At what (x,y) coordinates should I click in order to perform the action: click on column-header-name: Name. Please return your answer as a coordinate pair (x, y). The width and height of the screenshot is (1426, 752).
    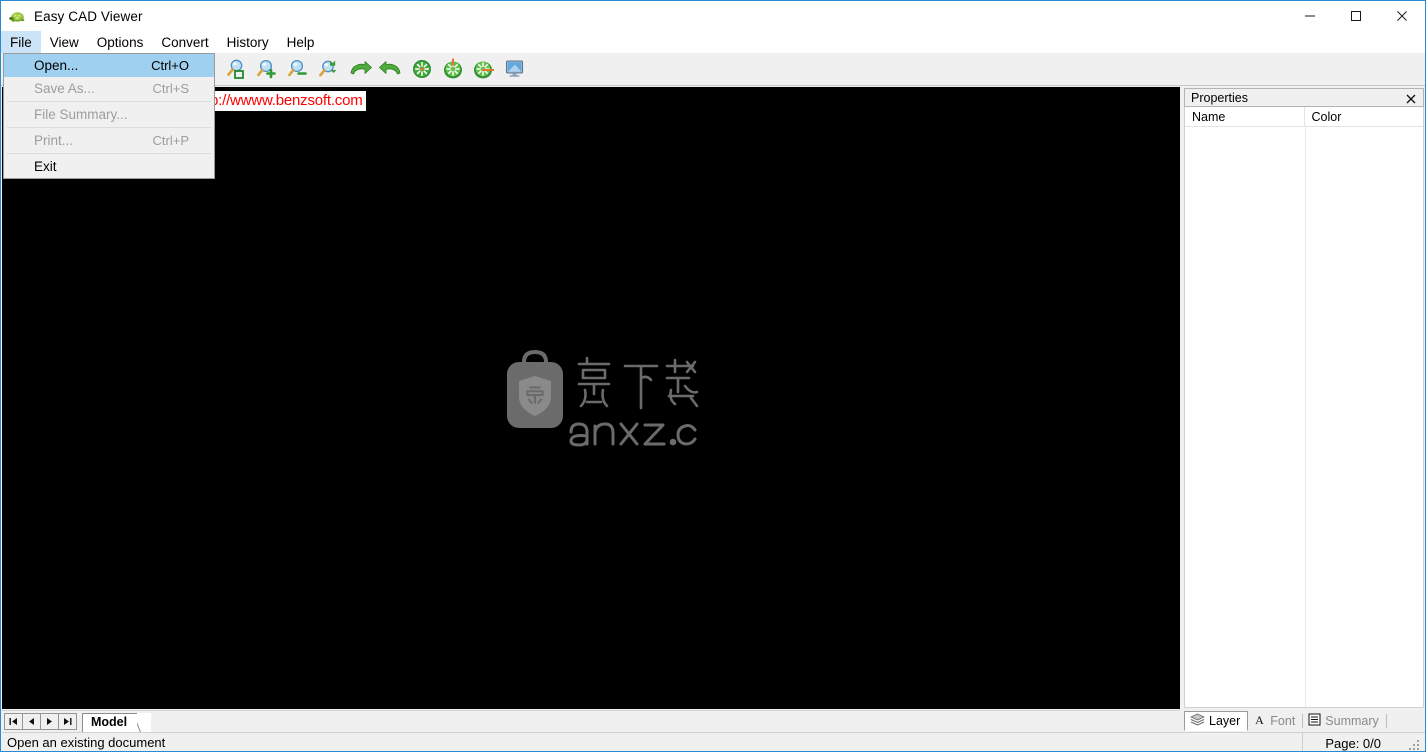
    Looking at the image, I should click on (1245, 116).